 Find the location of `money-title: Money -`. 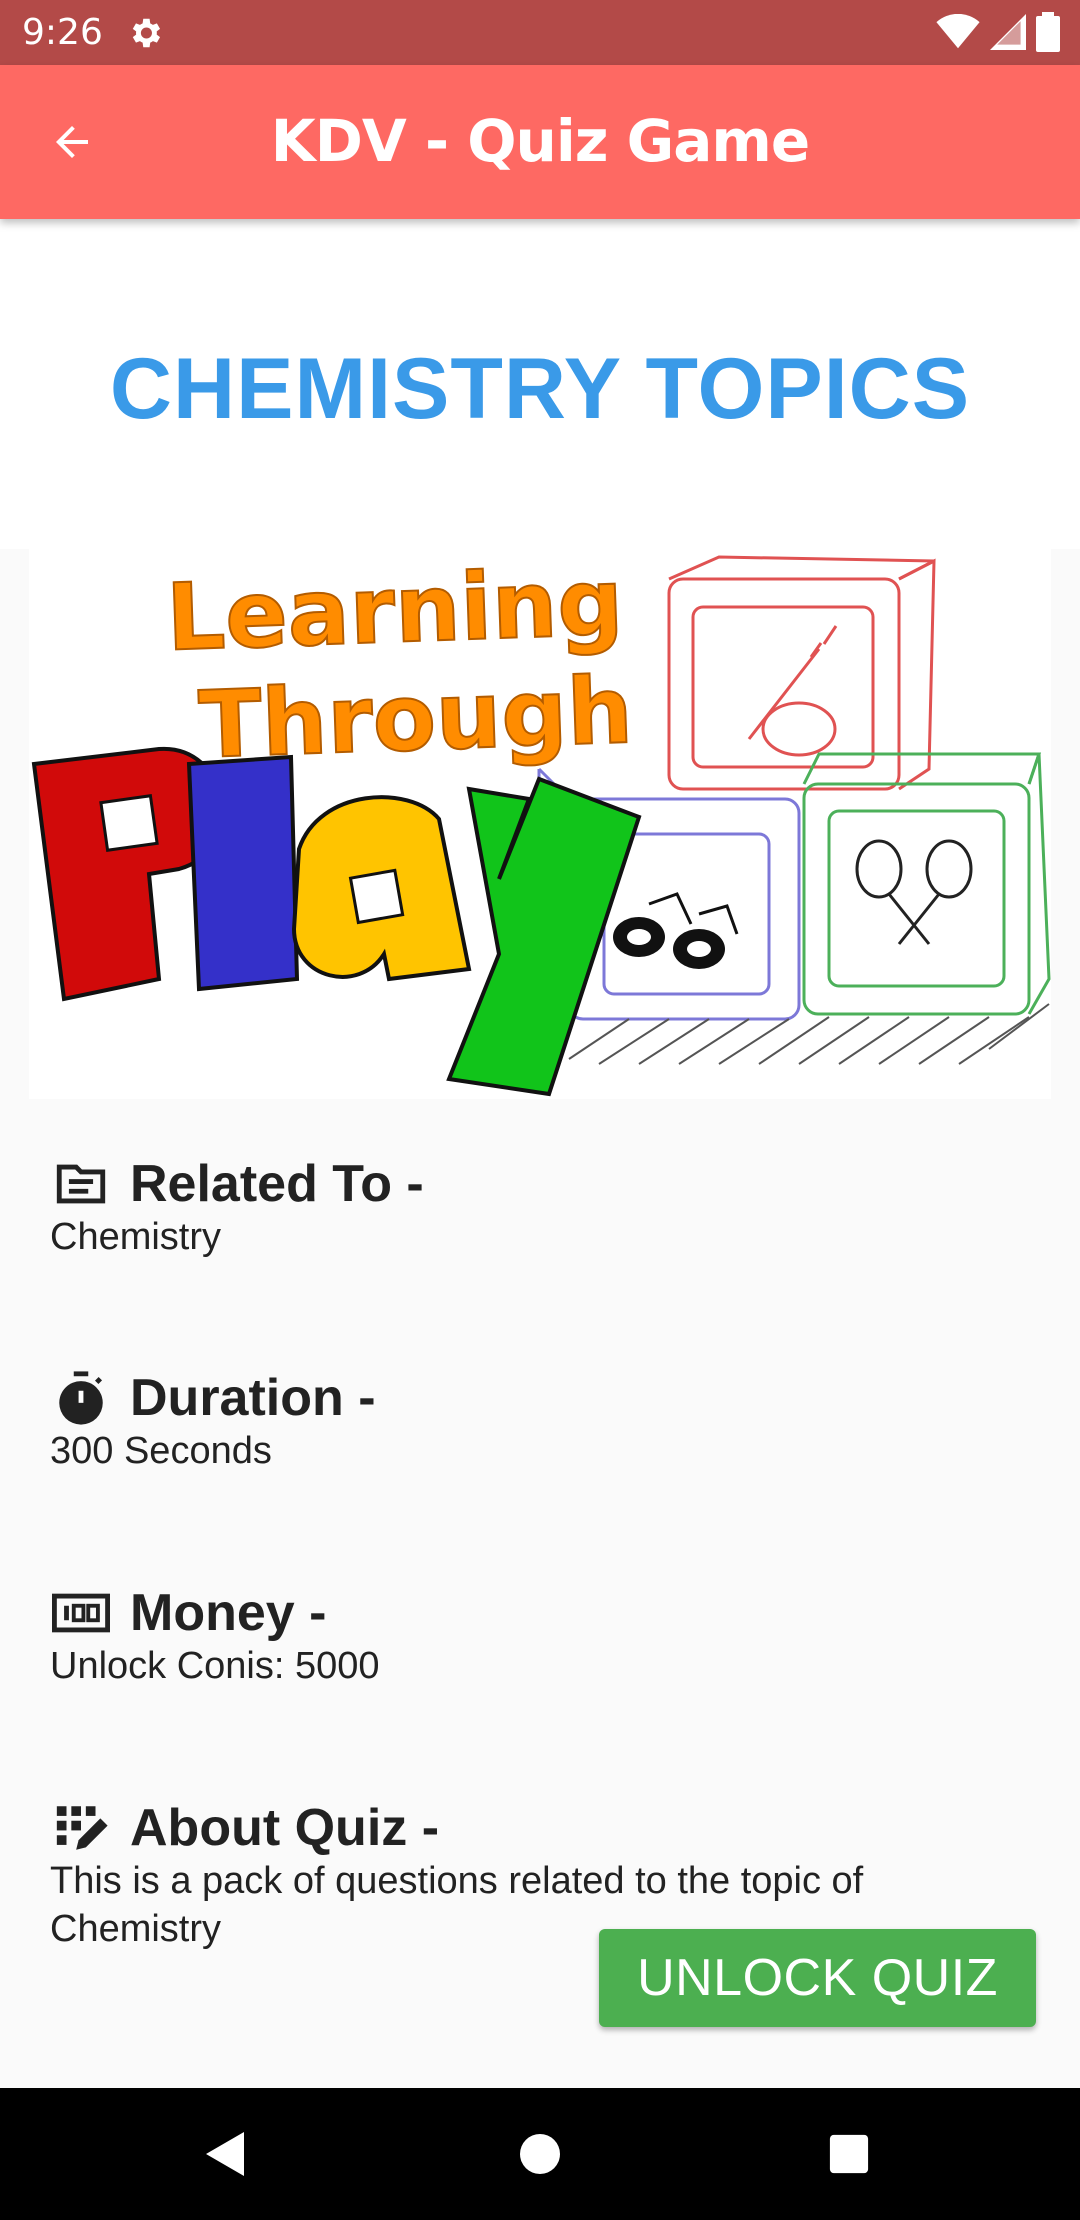

money-title: Money - is located at coordinates (228, 1613).